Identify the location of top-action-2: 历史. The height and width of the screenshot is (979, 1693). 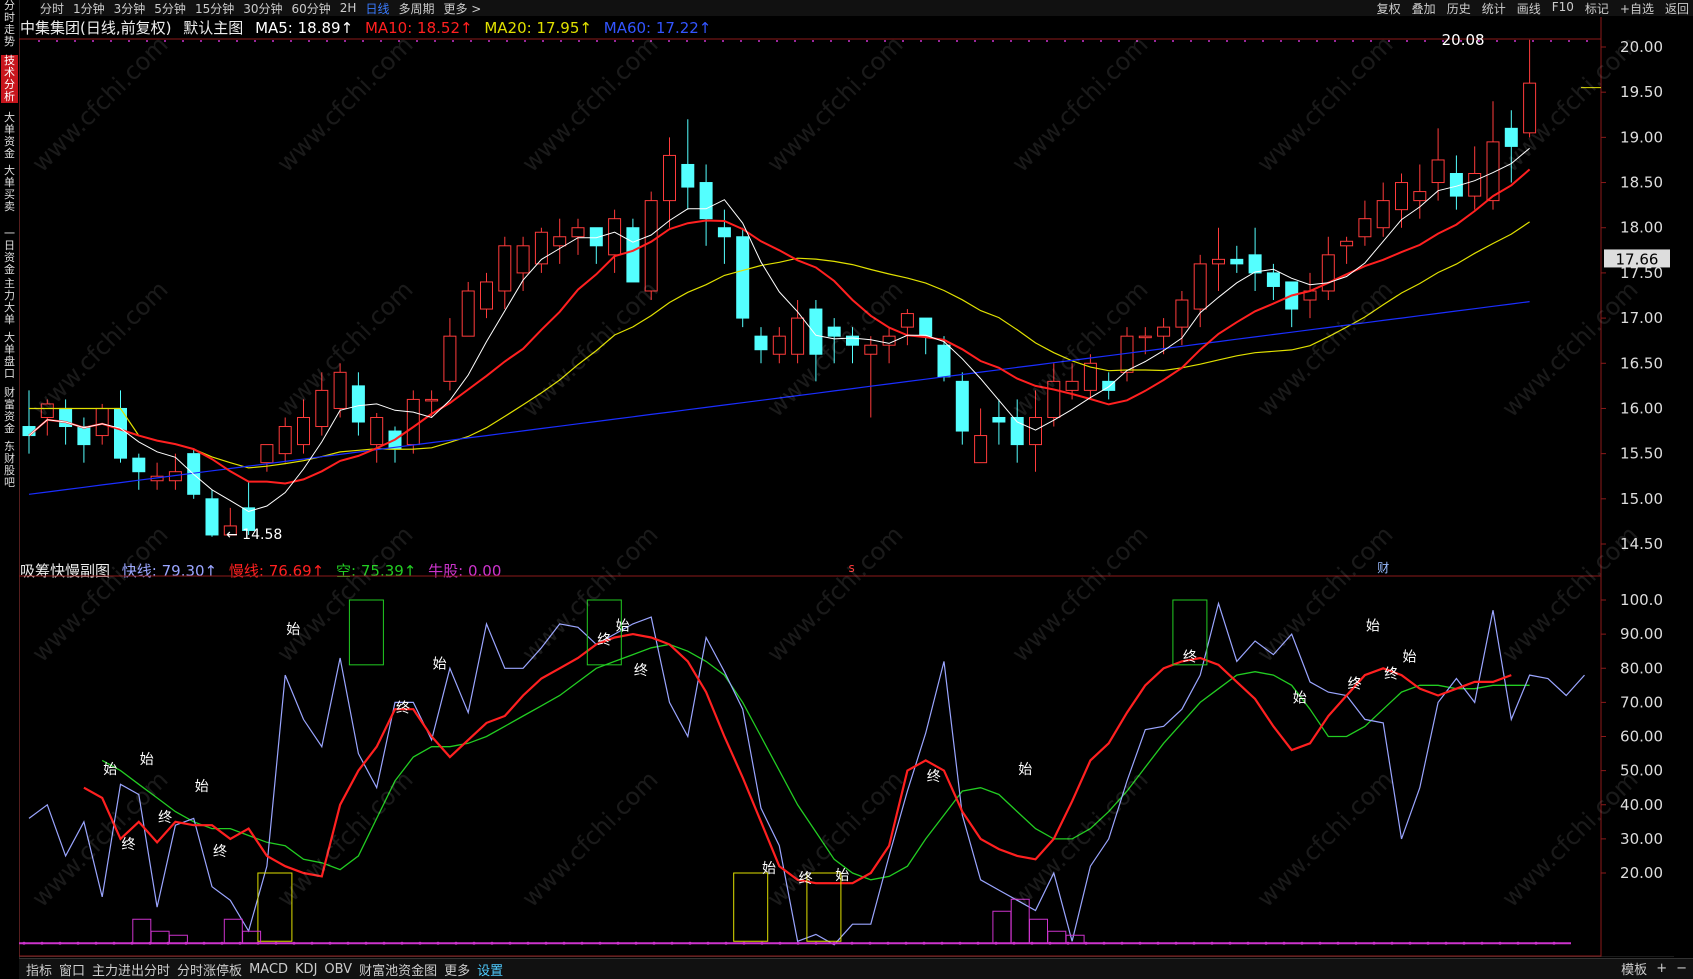
(1459, 8).